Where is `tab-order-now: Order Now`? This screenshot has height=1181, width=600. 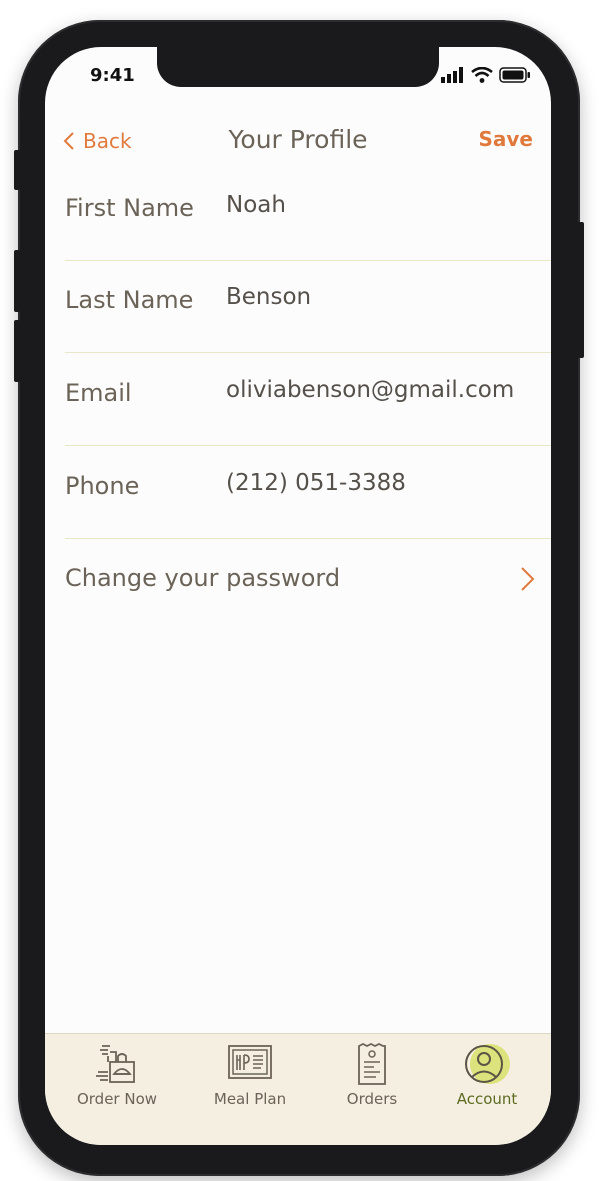 tab-order-now: Order Now is located at coordinates (117, 1079).